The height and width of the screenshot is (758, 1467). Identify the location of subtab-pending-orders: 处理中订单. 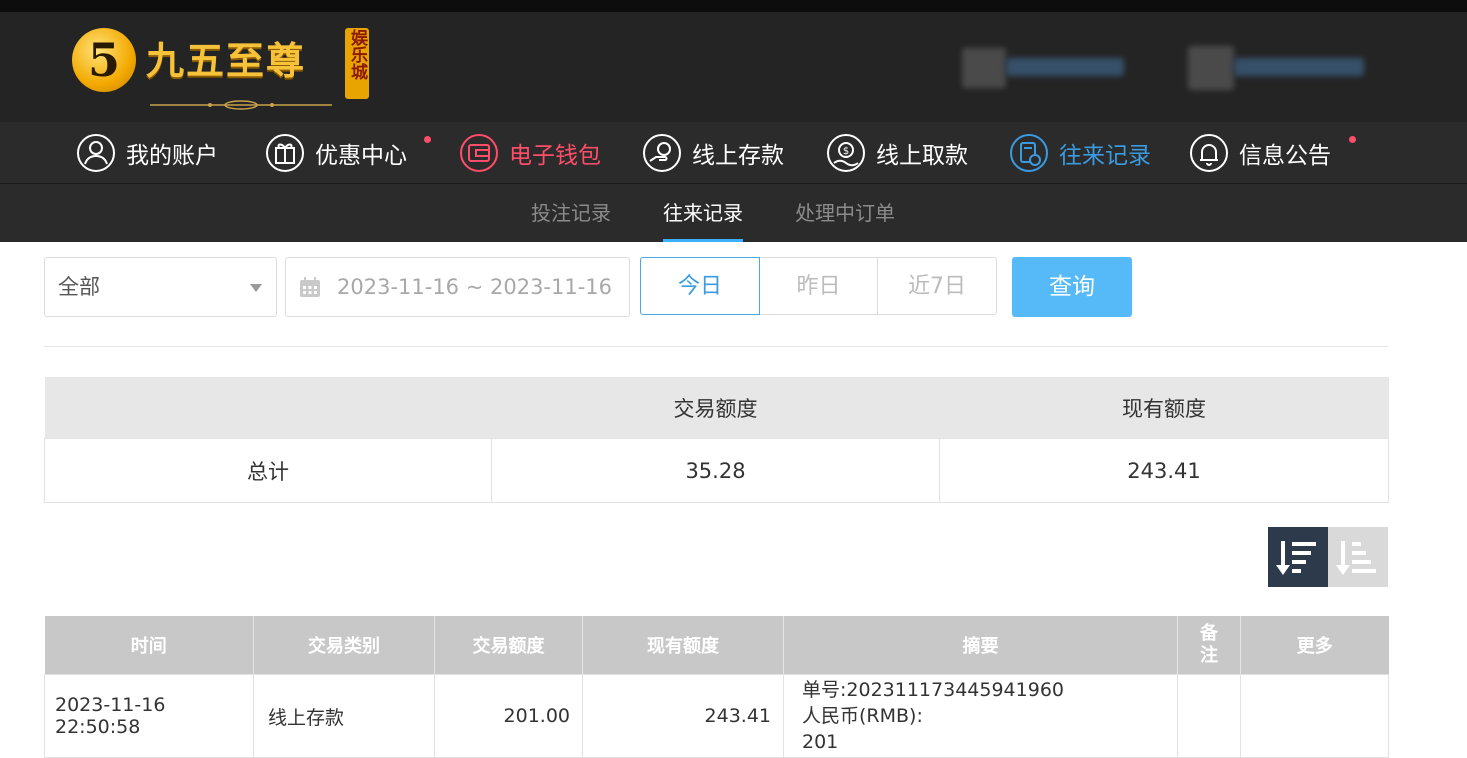
(845, 213).